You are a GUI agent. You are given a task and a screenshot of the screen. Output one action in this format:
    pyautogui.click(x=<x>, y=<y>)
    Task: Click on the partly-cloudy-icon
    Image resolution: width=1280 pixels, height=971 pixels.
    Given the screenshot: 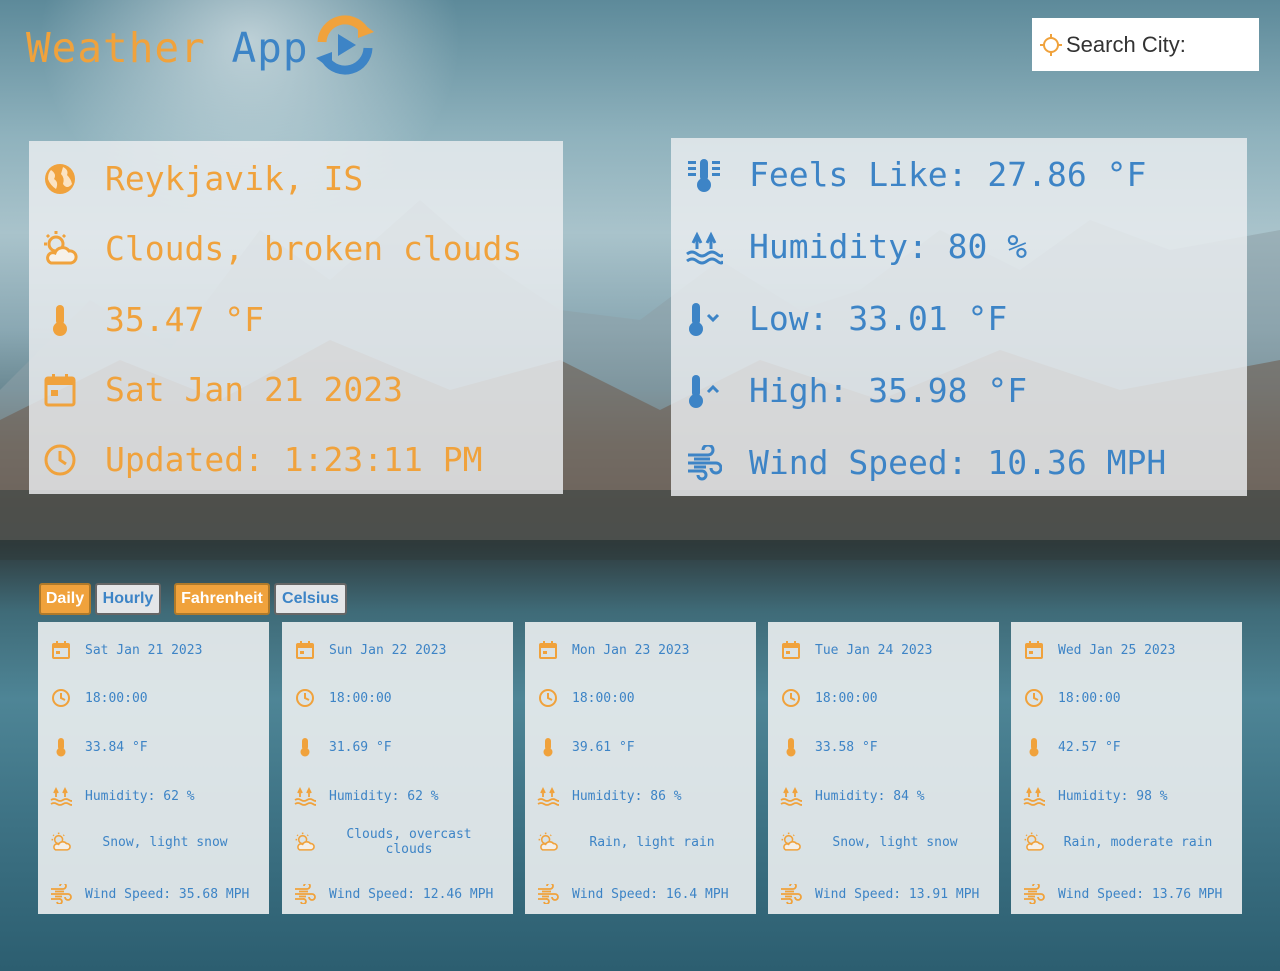 What is the action you would take?
    pyautogui.click(x=60, y=249)
    